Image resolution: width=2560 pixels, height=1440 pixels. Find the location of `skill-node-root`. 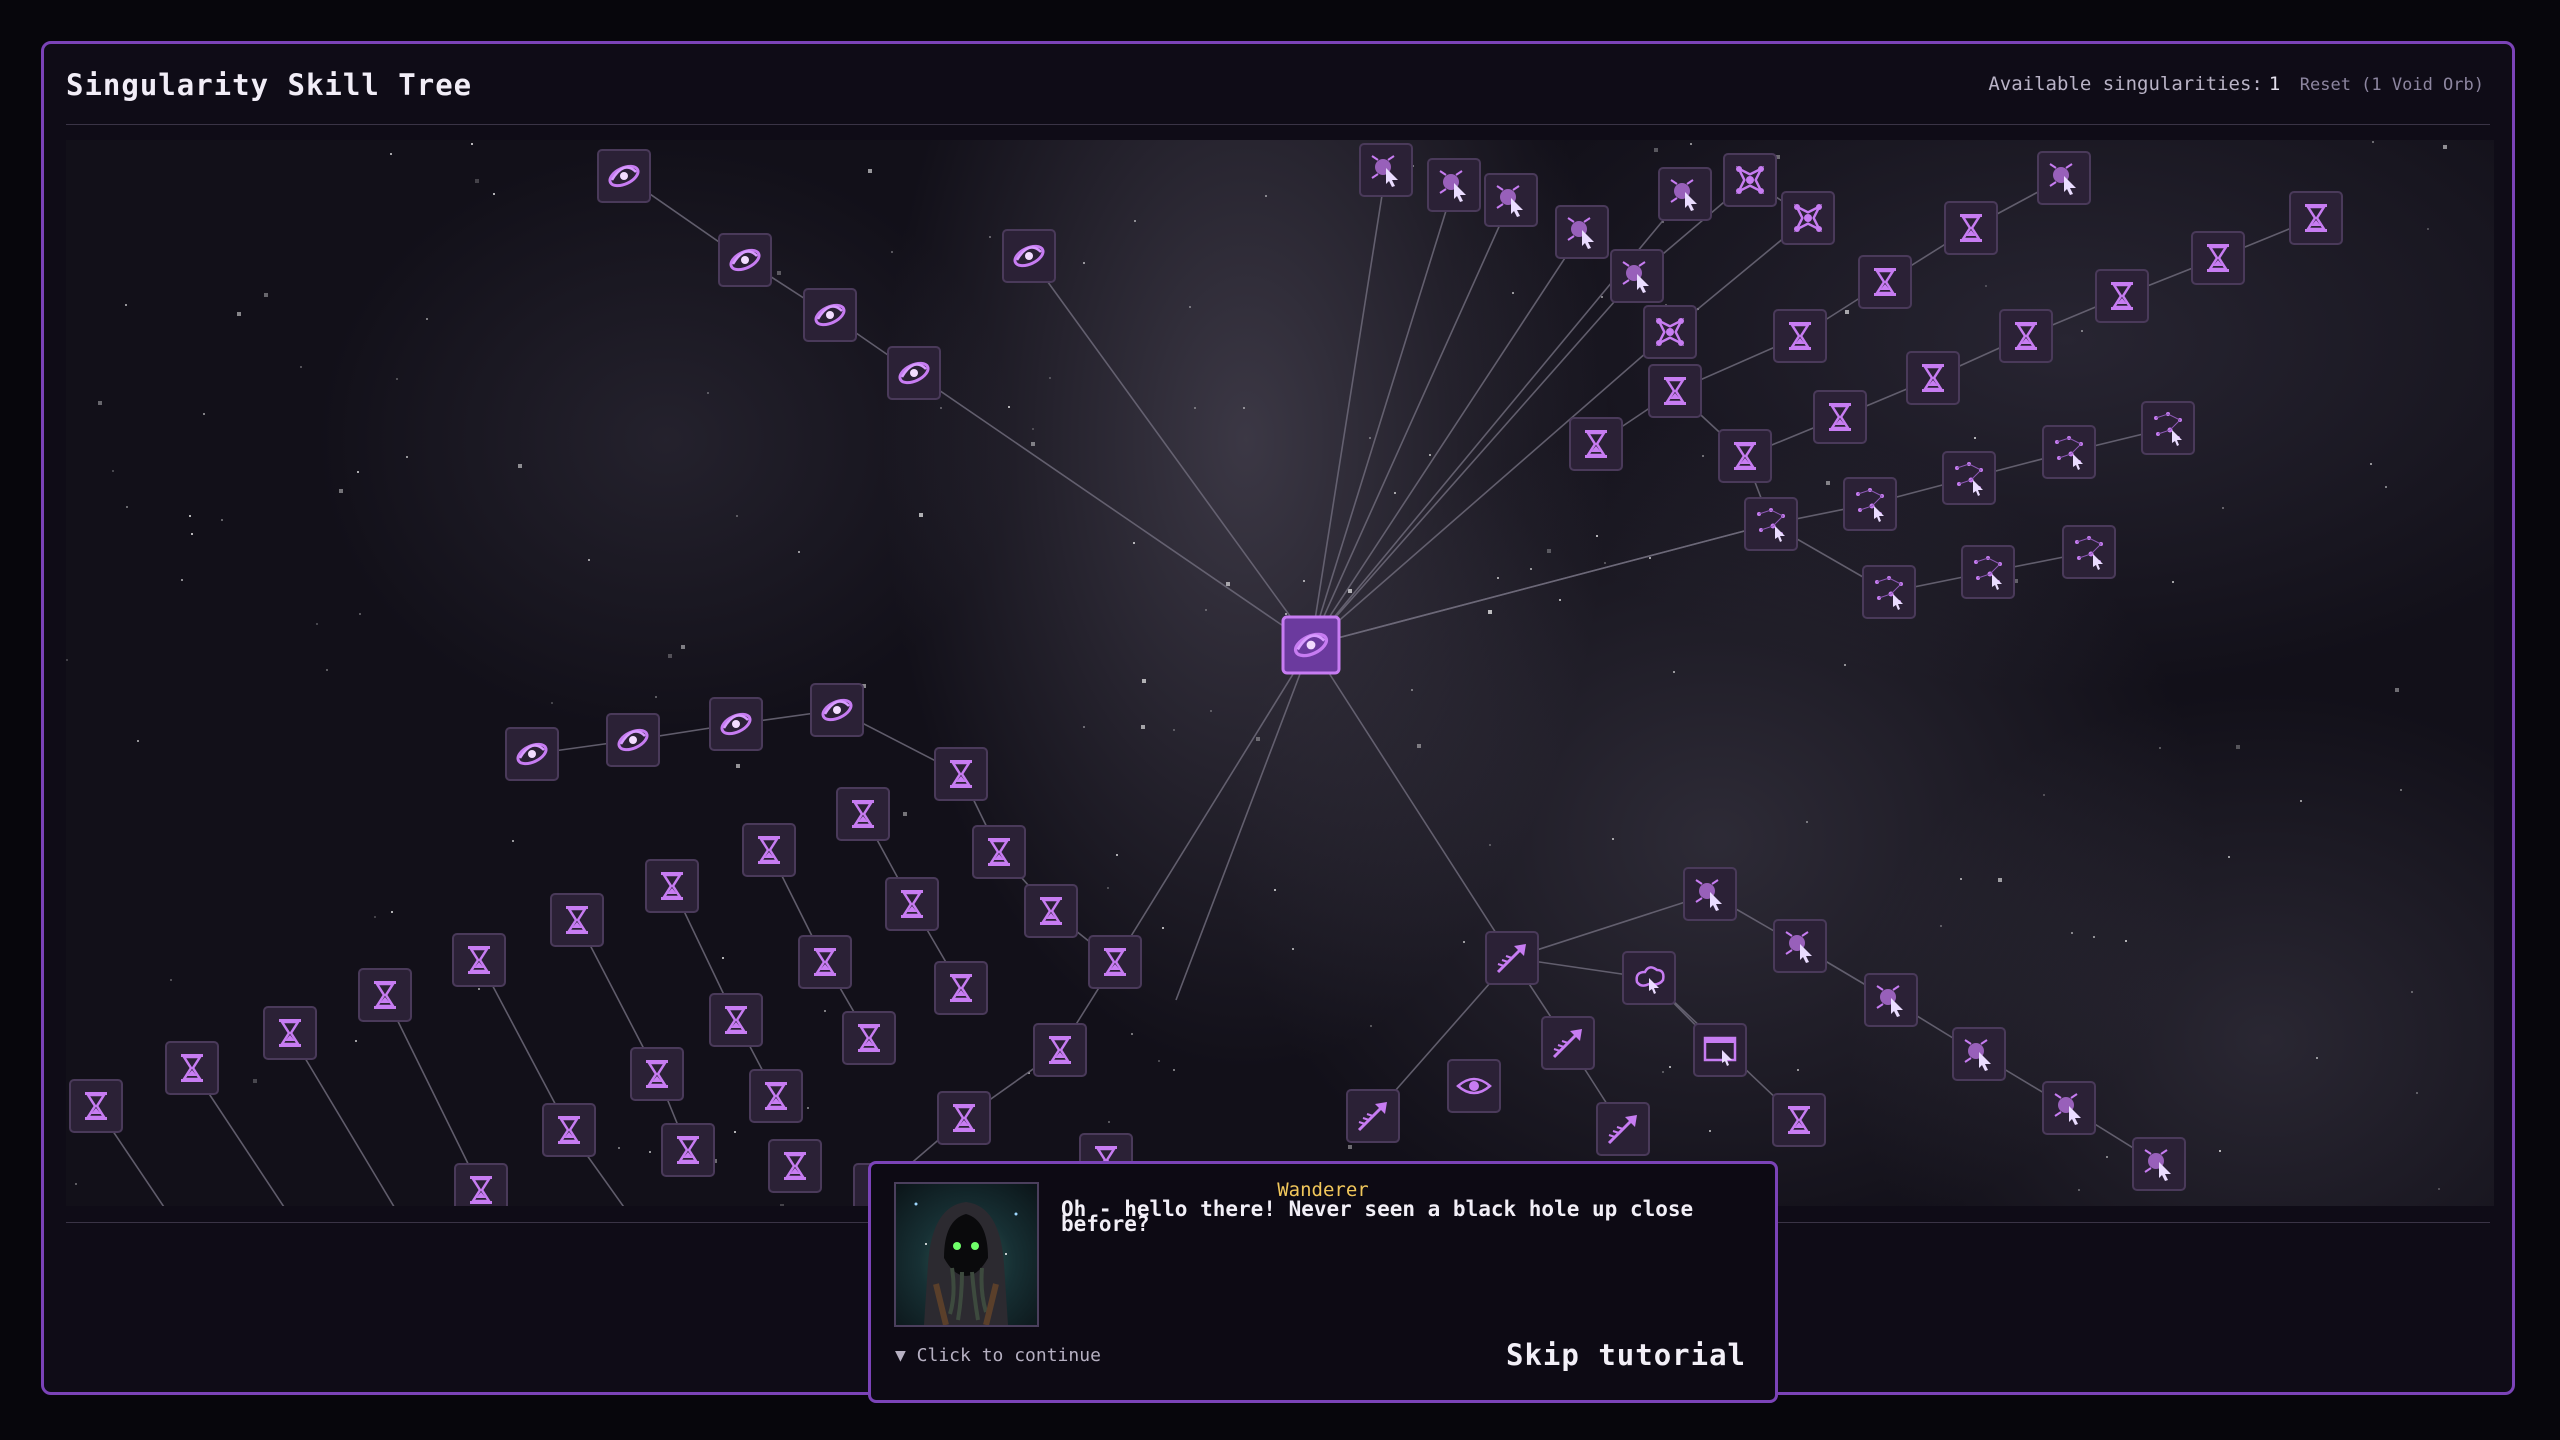

skill-node-root is located at coordinates (1311, 645).